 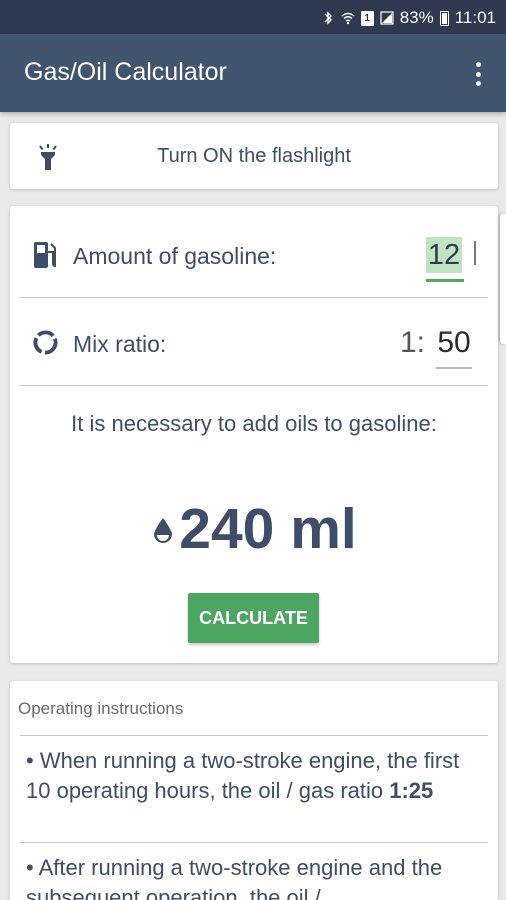 What do you see at coordinates (387, 18) in the screenshot?
I see `signal-icon` at bounding box center [387, 18].